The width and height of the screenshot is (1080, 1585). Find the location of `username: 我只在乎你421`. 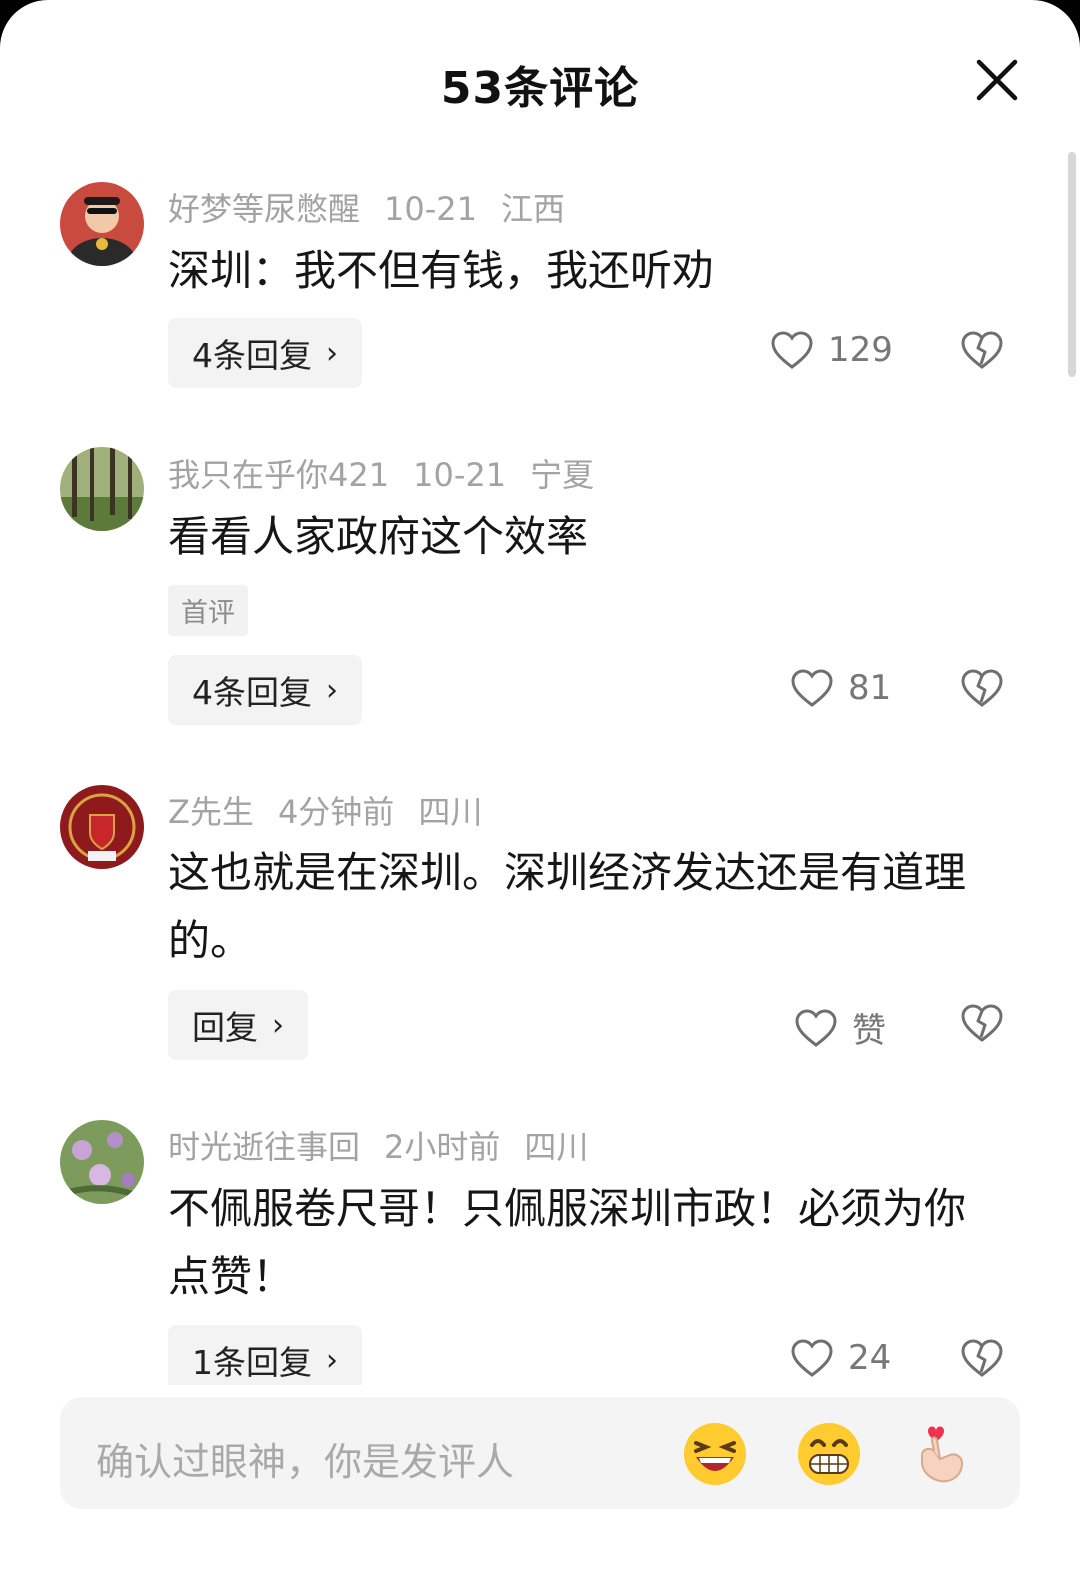

username: 我只在乎你421 is located at coordinates (278, 475).